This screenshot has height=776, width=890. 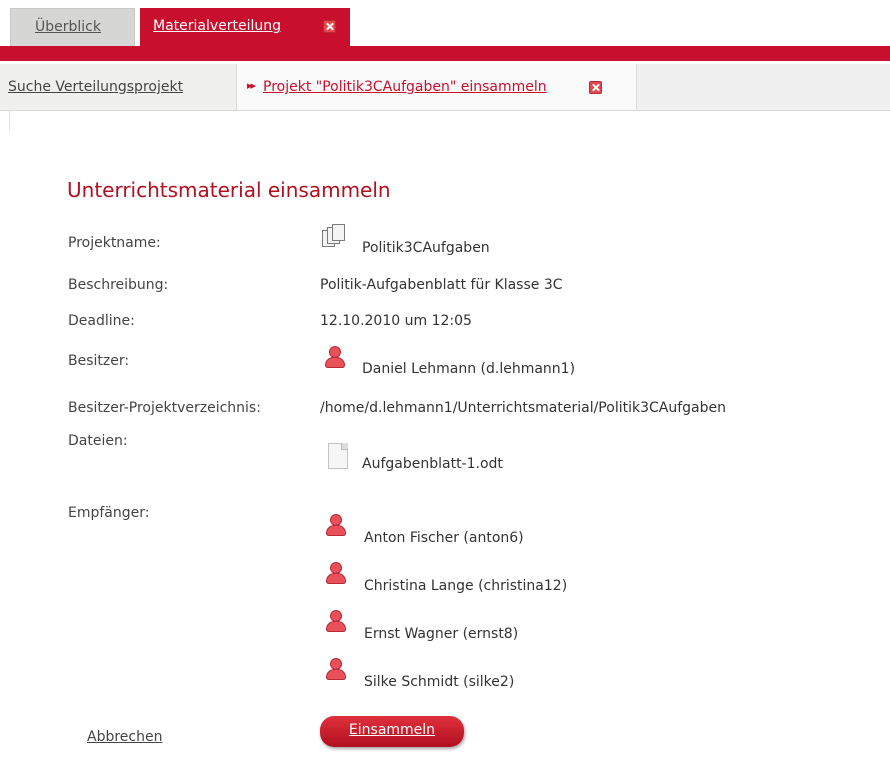 I want to click on besitzer-label: Besitzer:, so click(x=99, y=361).